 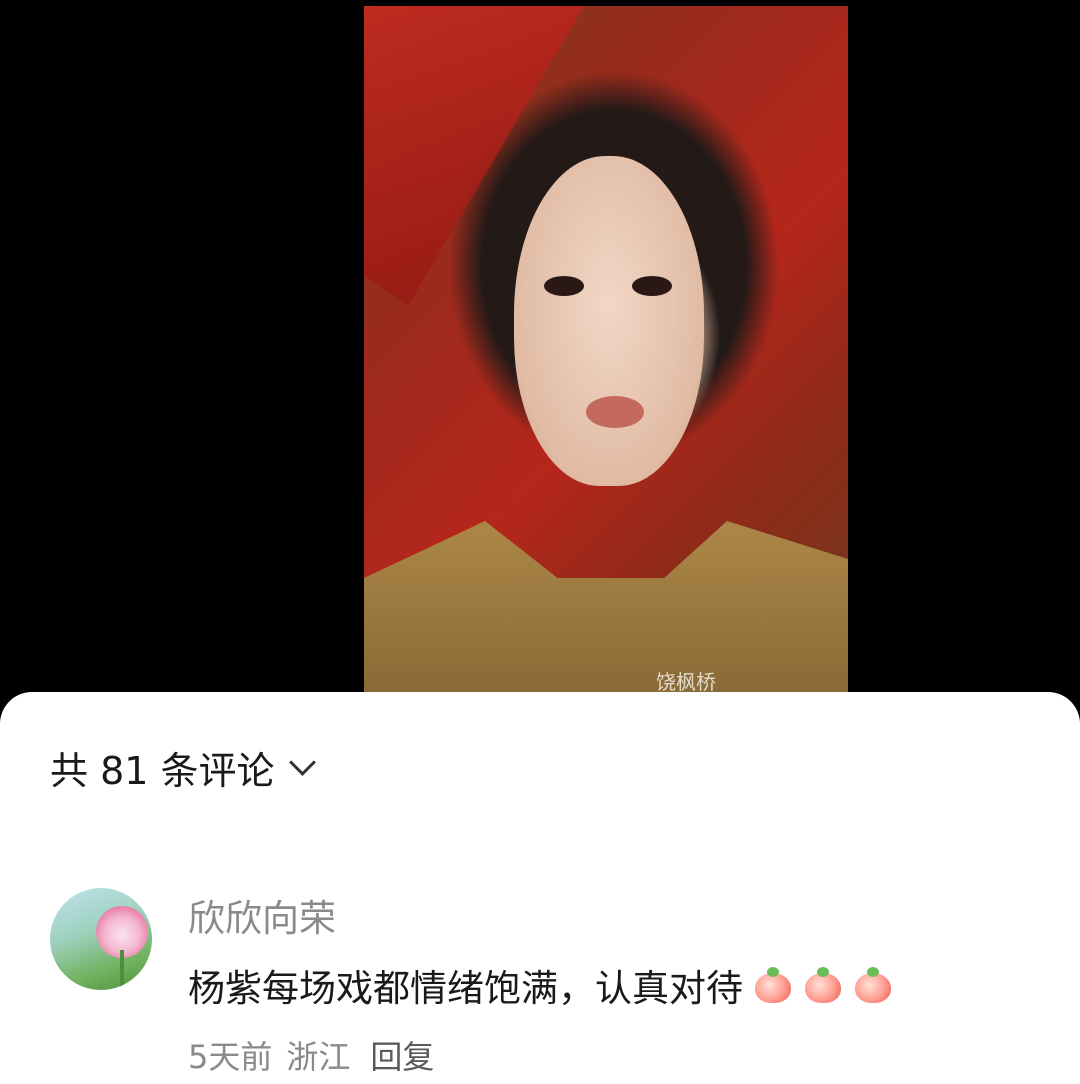 I want to click on comment-location: 浙江, so click(x=318, y=1057).